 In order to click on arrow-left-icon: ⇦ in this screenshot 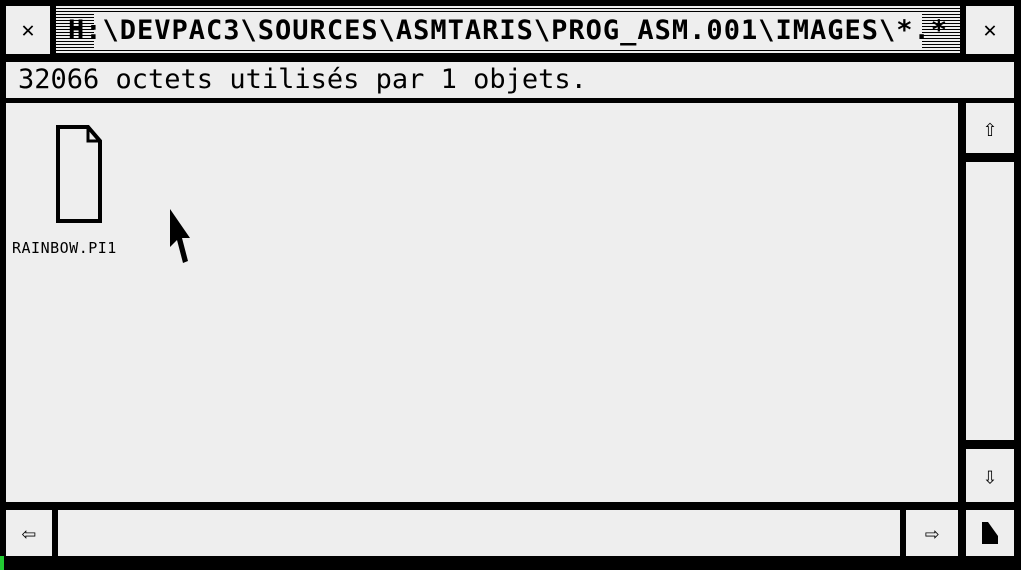, I will do `click(29, 533)`.